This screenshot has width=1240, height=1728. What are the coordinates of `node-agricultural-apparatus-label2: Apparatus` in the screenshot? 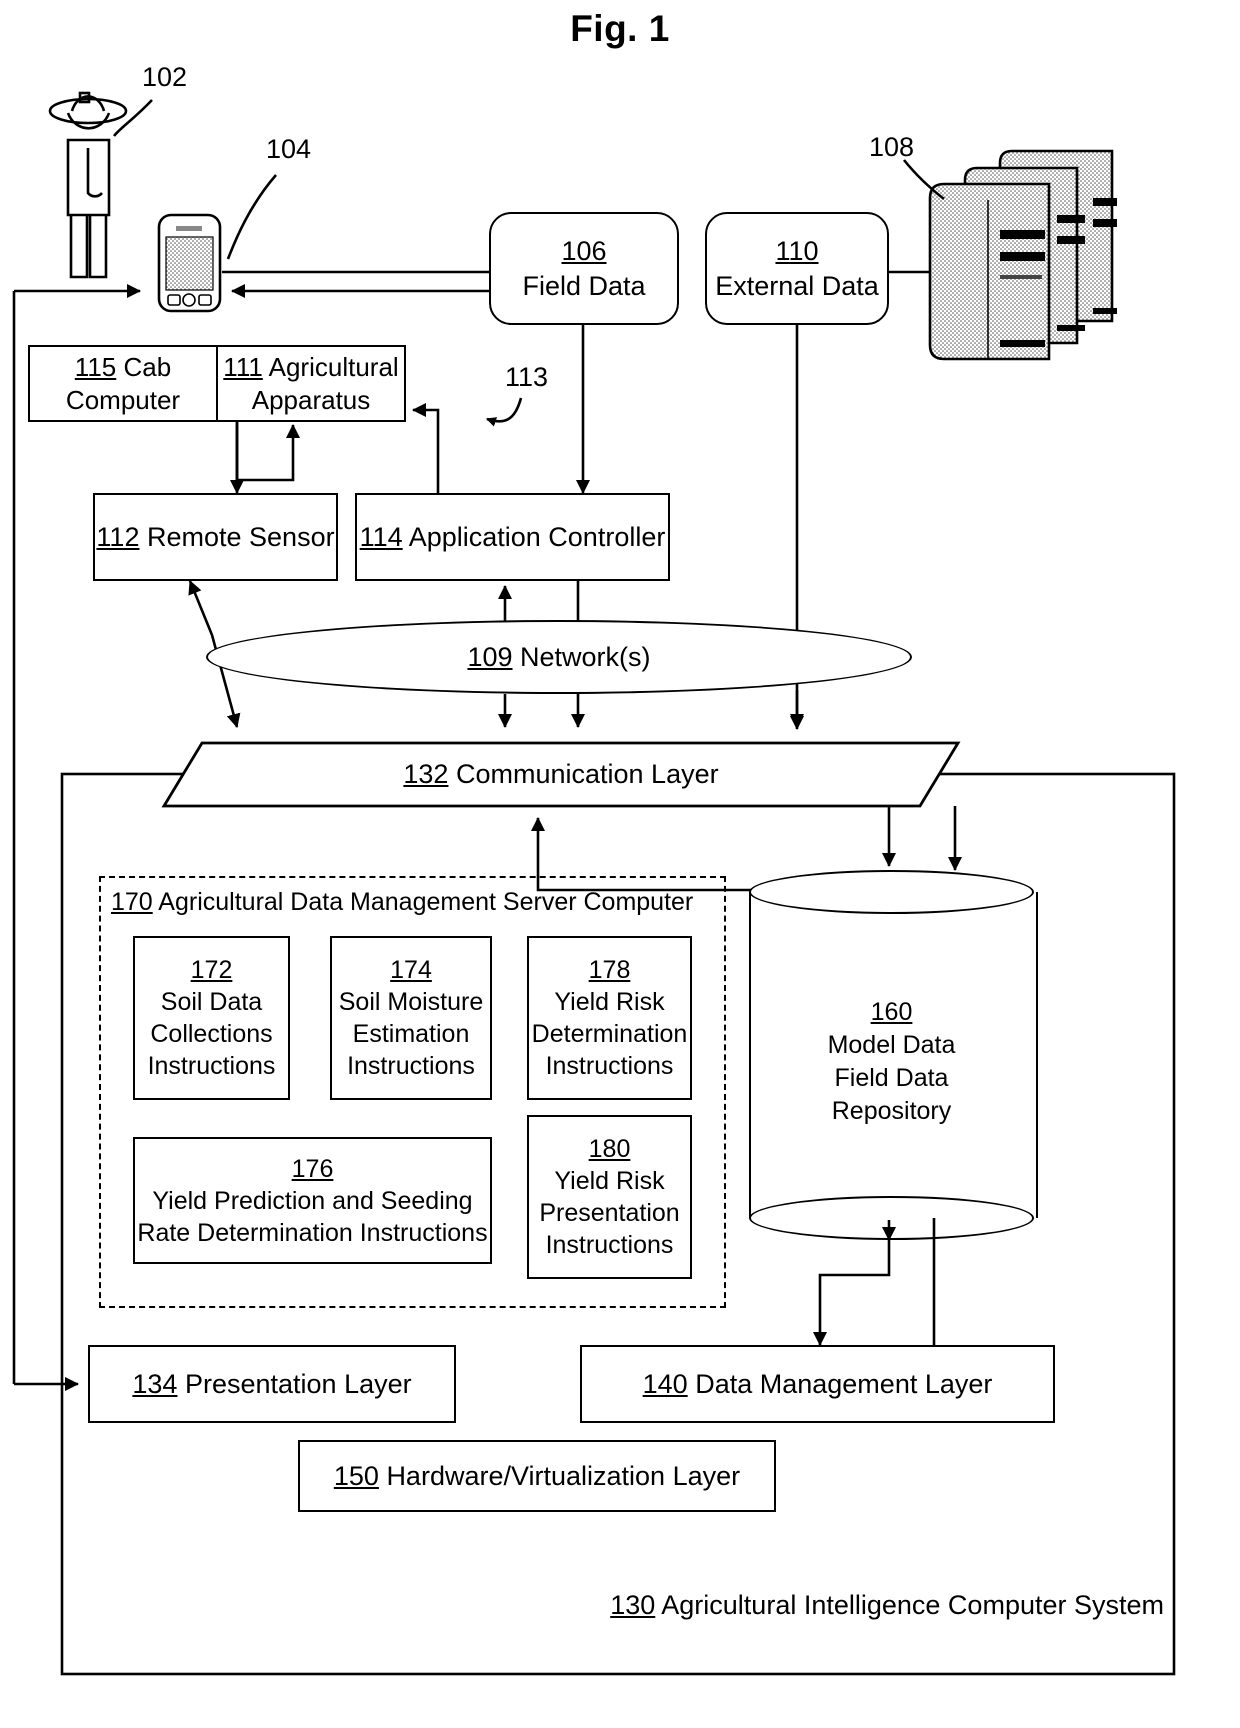 It's located at (311, 399).